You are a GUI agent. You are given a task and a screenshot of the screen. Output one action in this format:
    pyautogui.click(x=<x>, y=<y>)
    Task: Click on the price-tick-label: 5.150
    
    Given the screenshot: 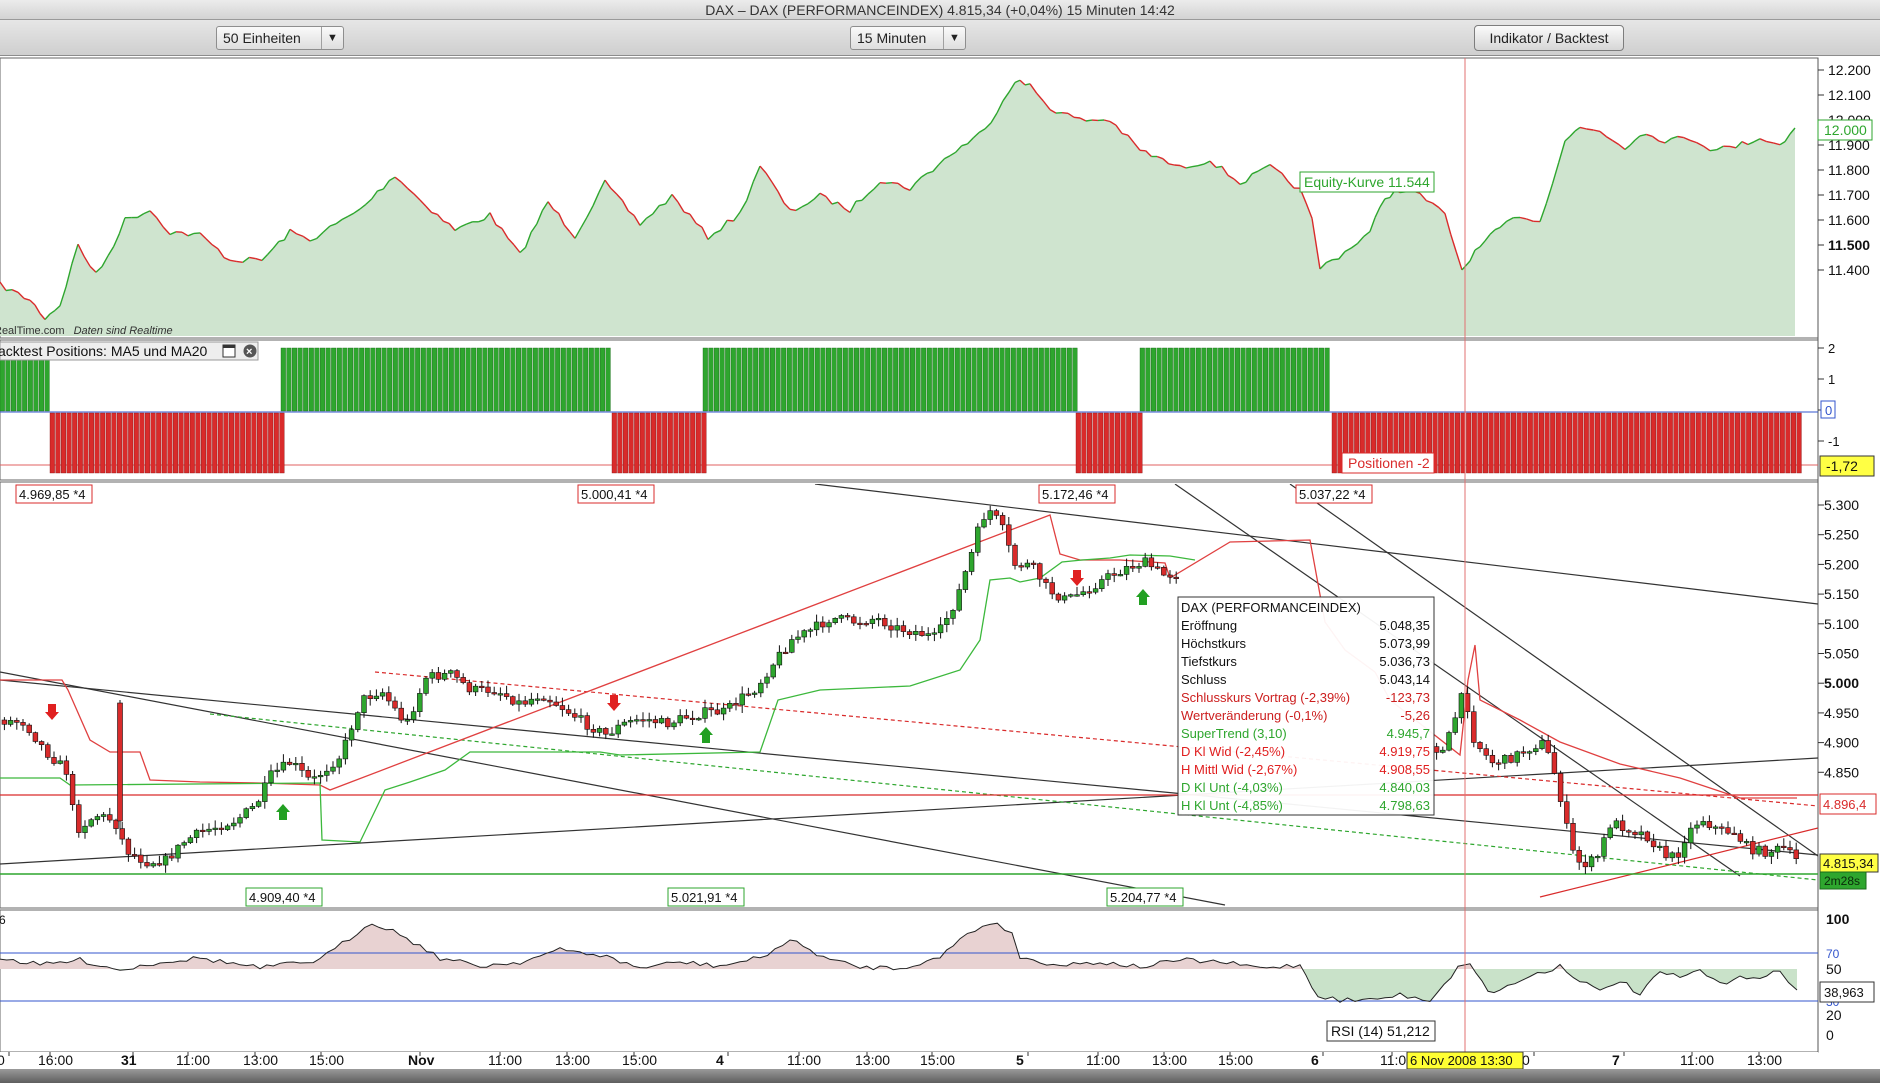 What is the action you would take?
    pyautogui.click(x=1841, y=594)
    